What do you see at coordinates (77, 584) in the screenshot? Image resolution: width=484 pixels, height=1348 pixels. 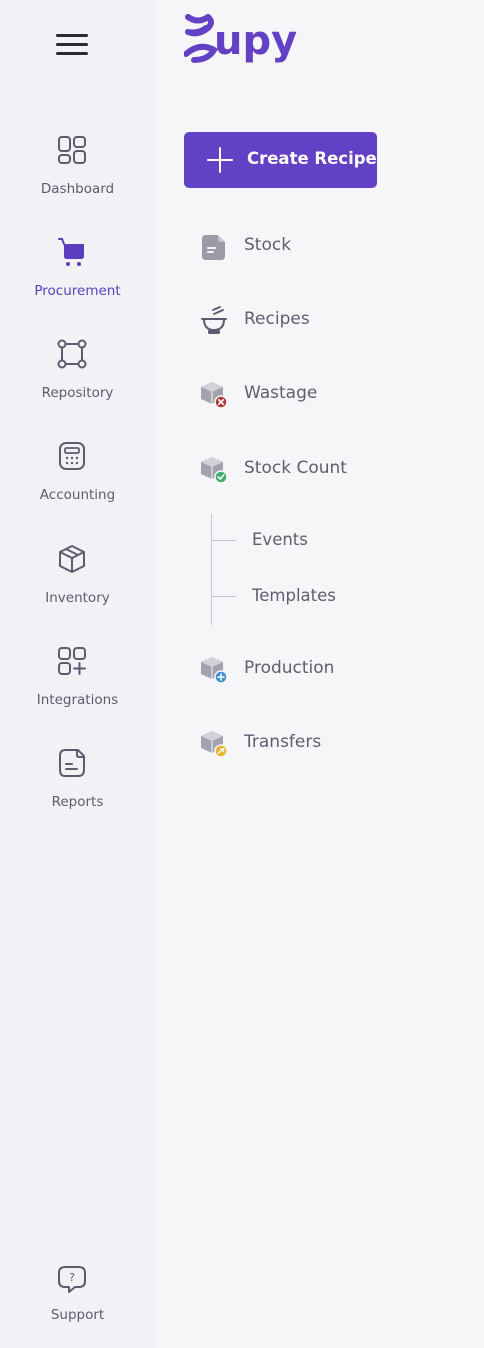 I see `rail-item-inventory: Inventory` at bounding box center [77, 584].